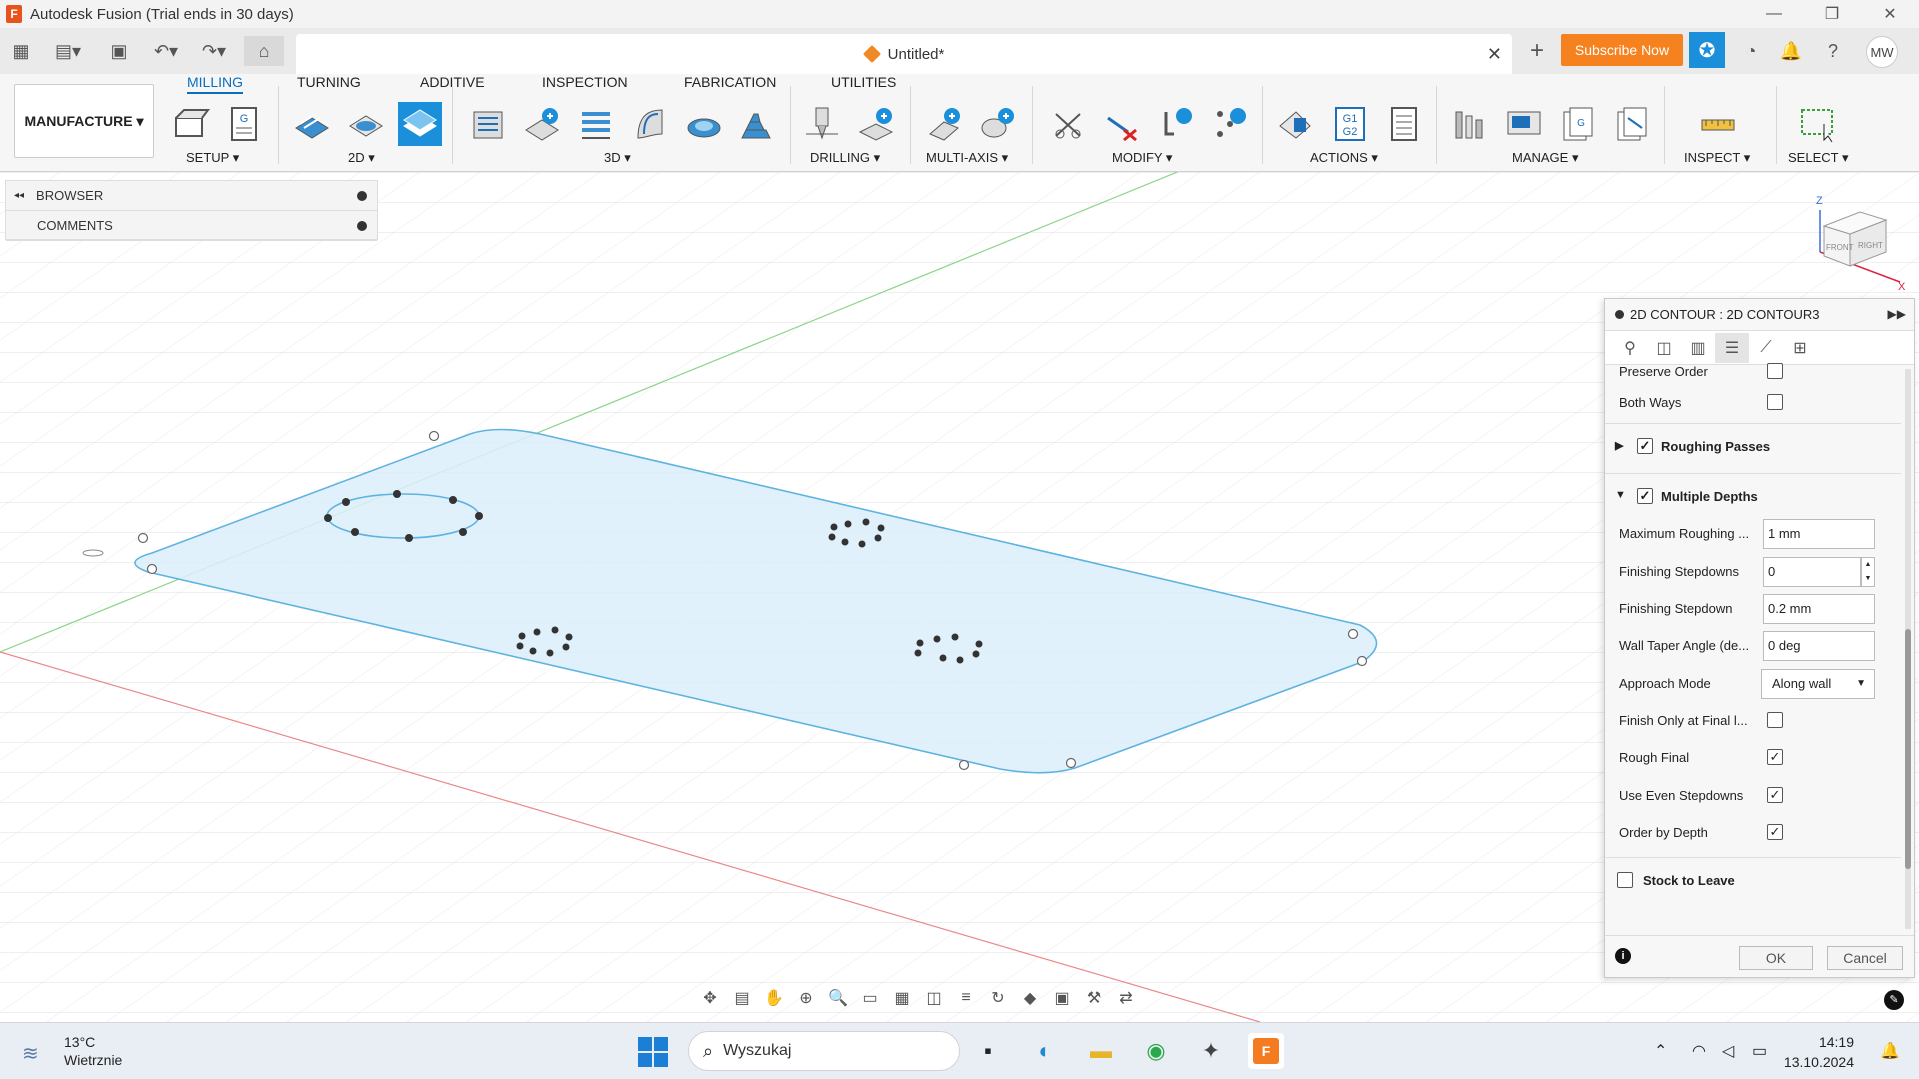 The image size is (1919, 1079). Describe the element at coordinates (1622, 50) in the screenshot. I see `subscribe-button: Subscribe Now` at that location.